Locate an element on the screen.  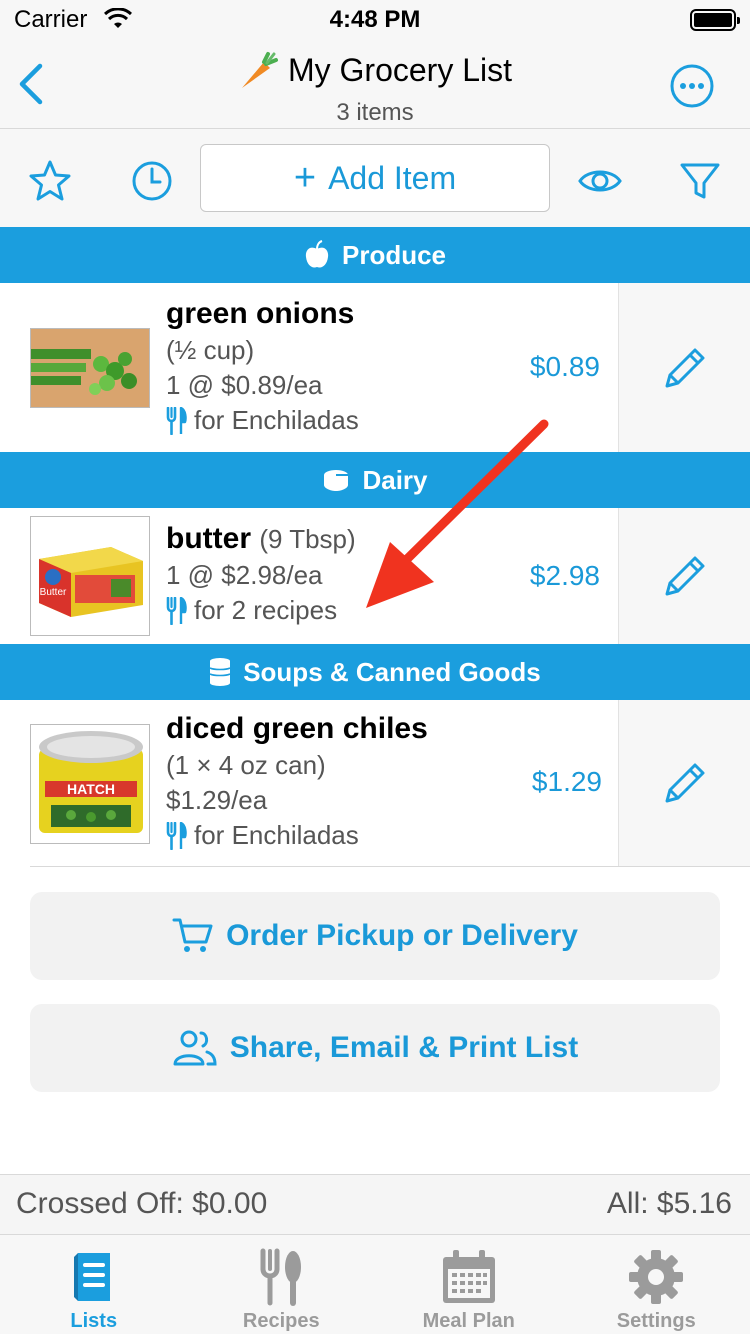
tab-label: Settings is located at coordinates (656, 1321).